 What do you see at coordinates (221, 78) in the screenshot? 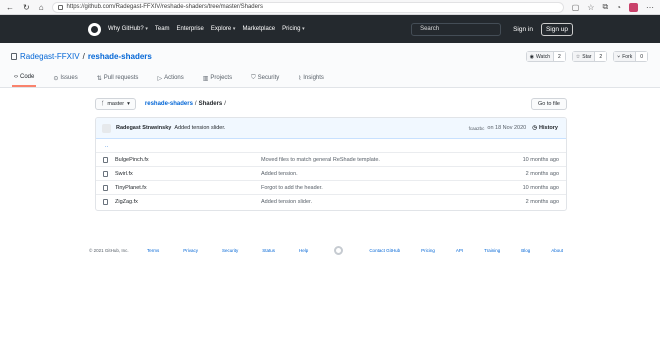
I see `tab-label: Projects` at bounding box center [221, 78].